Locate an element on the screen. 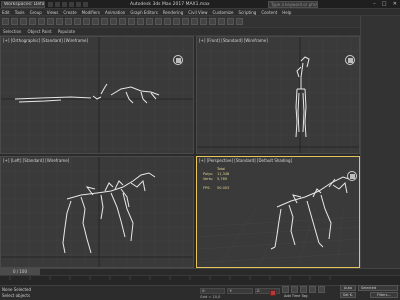 The height and width of the screenshot is (300, 400). menu-modifiers: Modifiers is located at coordinates (91, 12).